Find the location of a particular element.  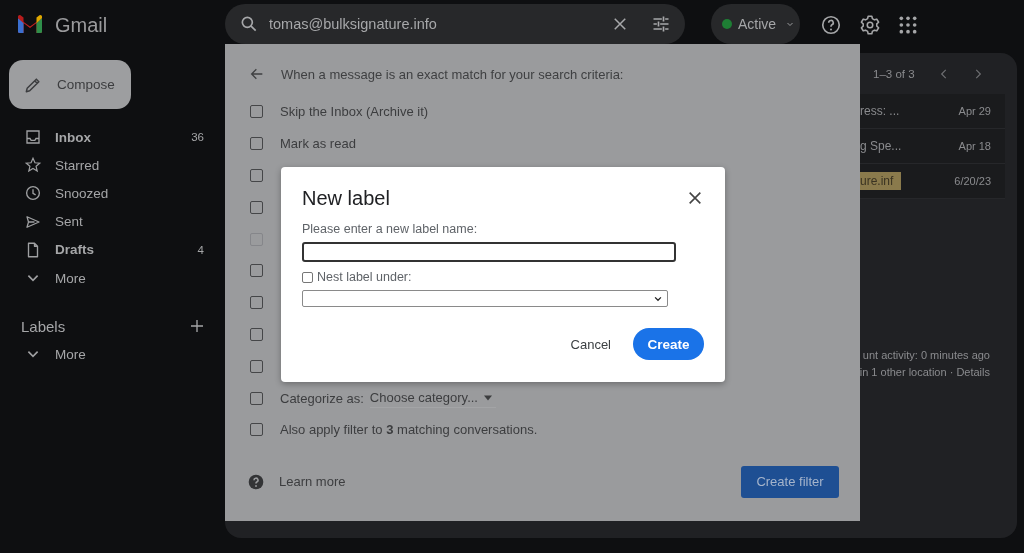

option-label: Mark as read is located at coordinates (318, 144).